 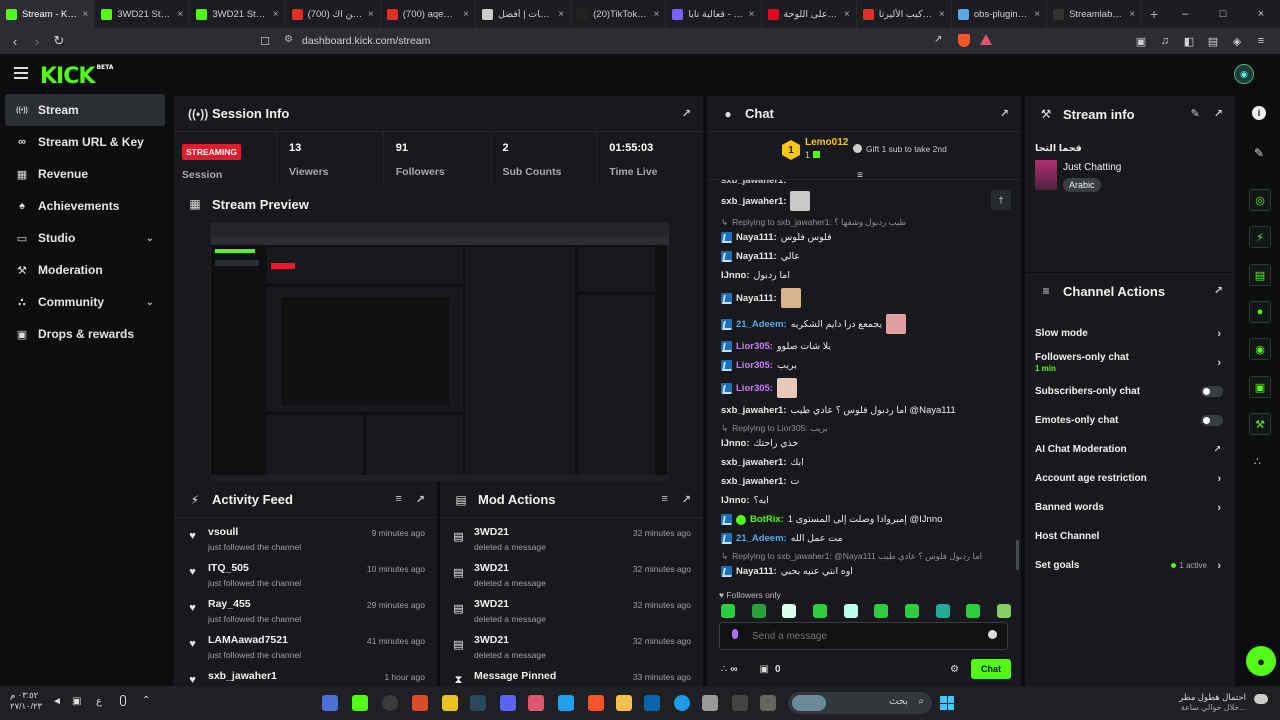 What do you see at coordinates (123, 700) in the screenshot?
I see `microphone-icon` at bounding box center [123, 700].